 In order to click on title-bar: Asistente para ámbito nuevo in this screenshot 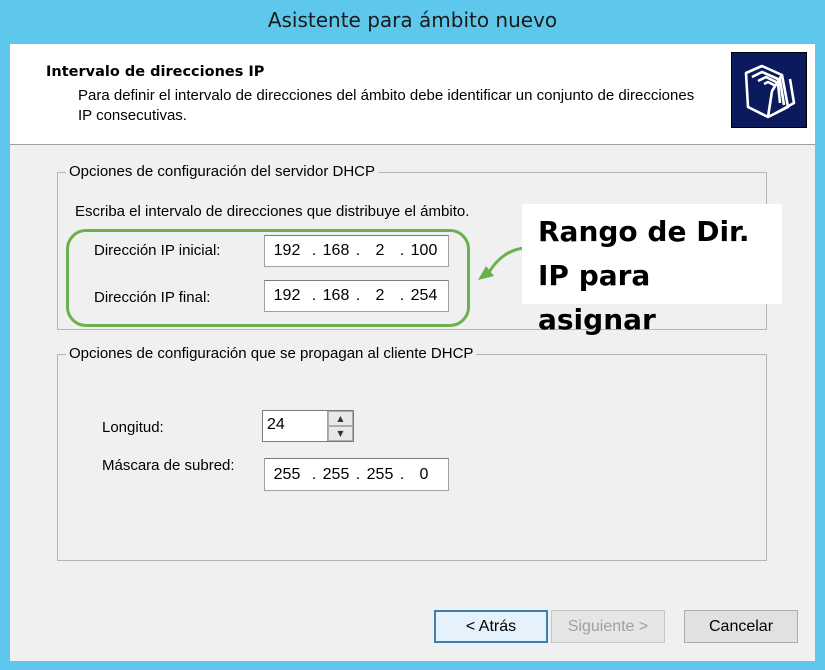, I will do `click(412, 22)`.